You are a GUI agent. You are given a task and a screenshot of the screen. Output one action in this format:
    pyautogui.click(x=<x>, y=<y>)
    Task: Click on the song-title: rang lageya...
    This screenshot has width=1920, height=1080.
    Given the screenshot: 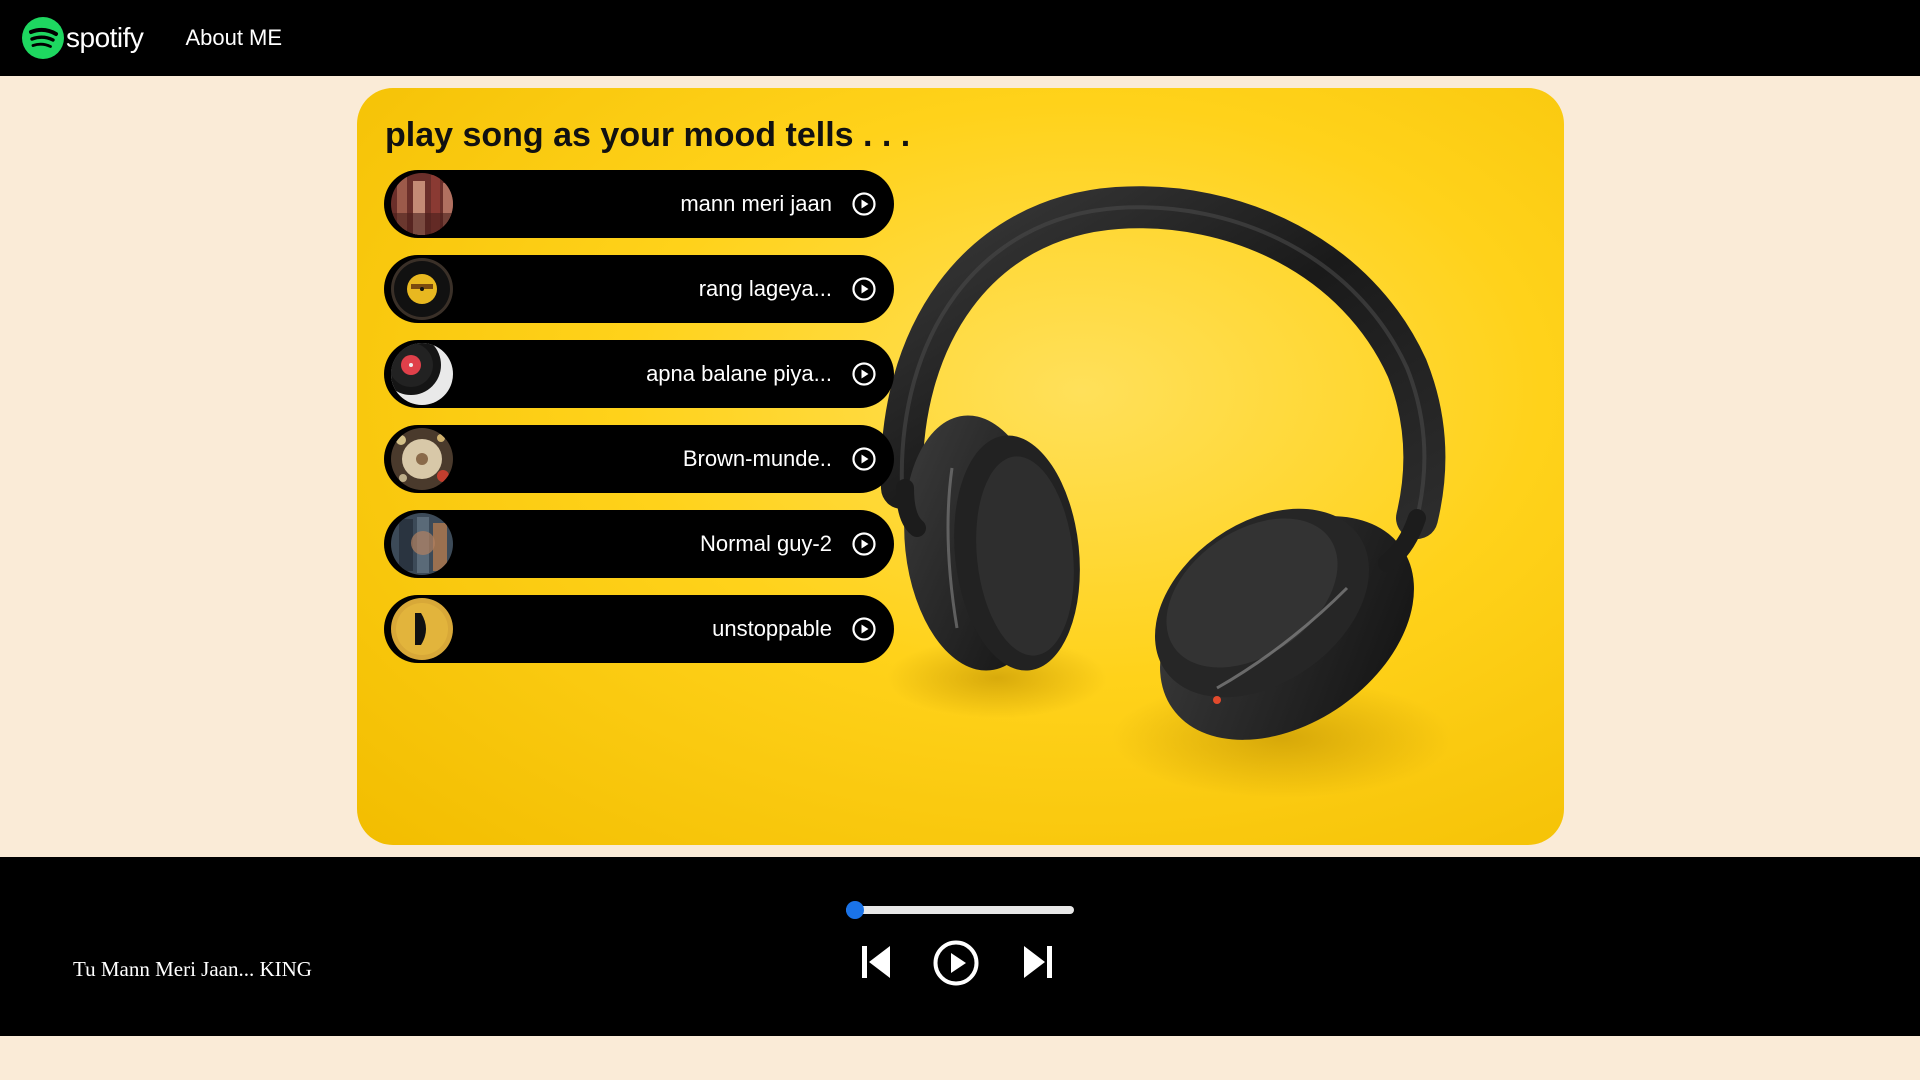 What is the action you would take?
    pyautogui.click(x=765, y=288)
    